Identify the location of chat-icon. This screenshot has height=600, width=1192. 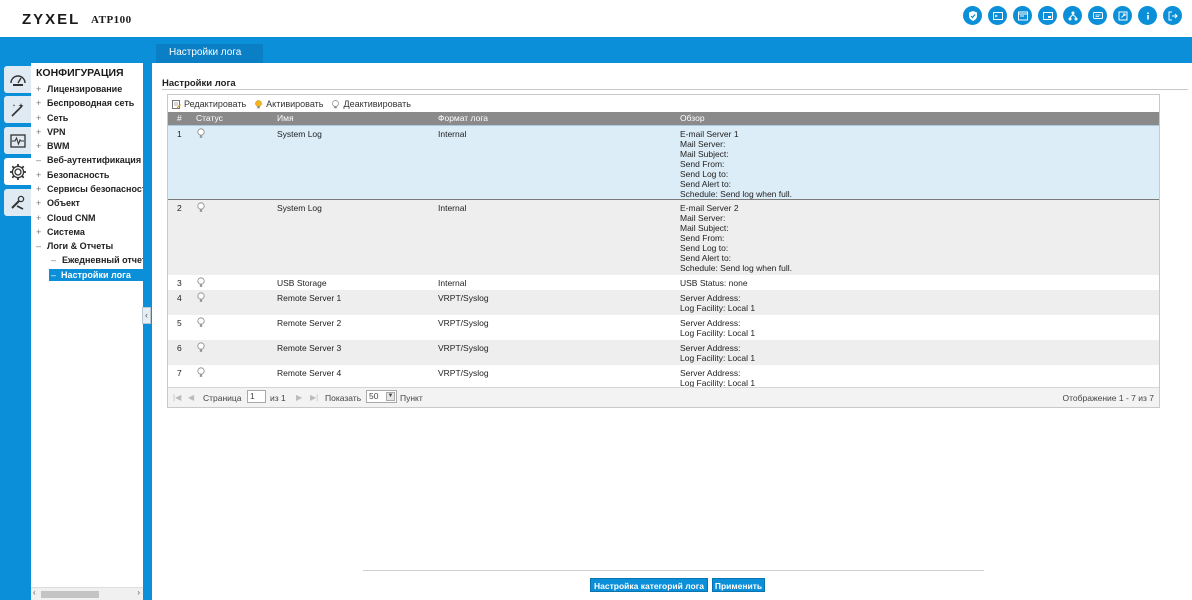
(1097, 15).